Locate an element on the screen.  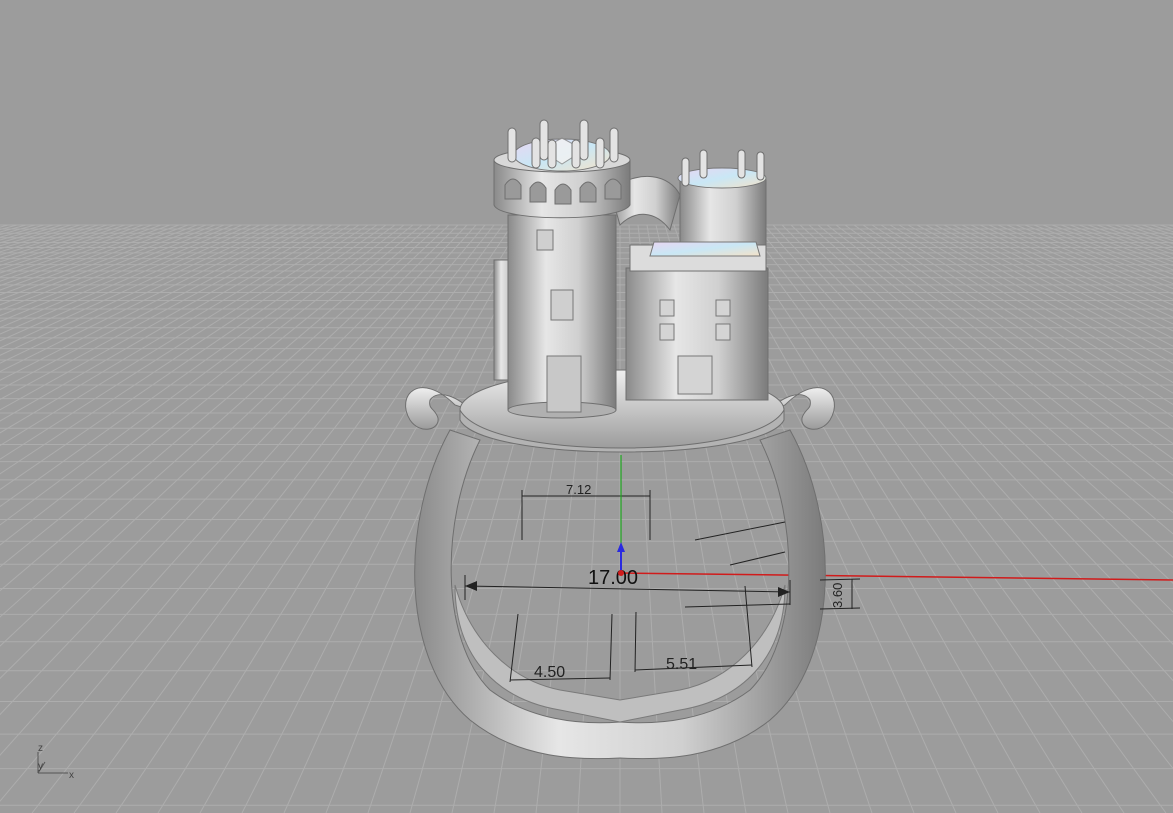
side-turret is located at coordinates (723, 215).